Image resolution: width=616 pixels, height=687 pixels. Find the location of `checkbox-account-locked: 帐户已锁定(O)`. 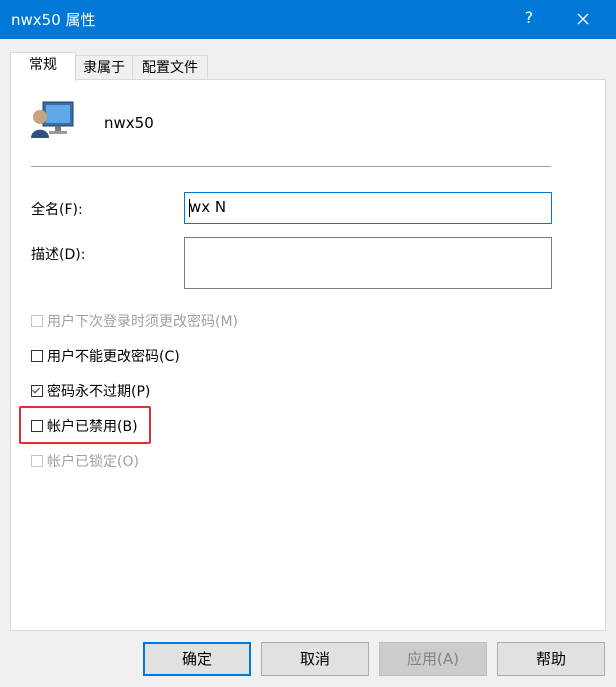

checkbox-account-locked: 帐户已锁定(O) is located at coordinates (85, 461).